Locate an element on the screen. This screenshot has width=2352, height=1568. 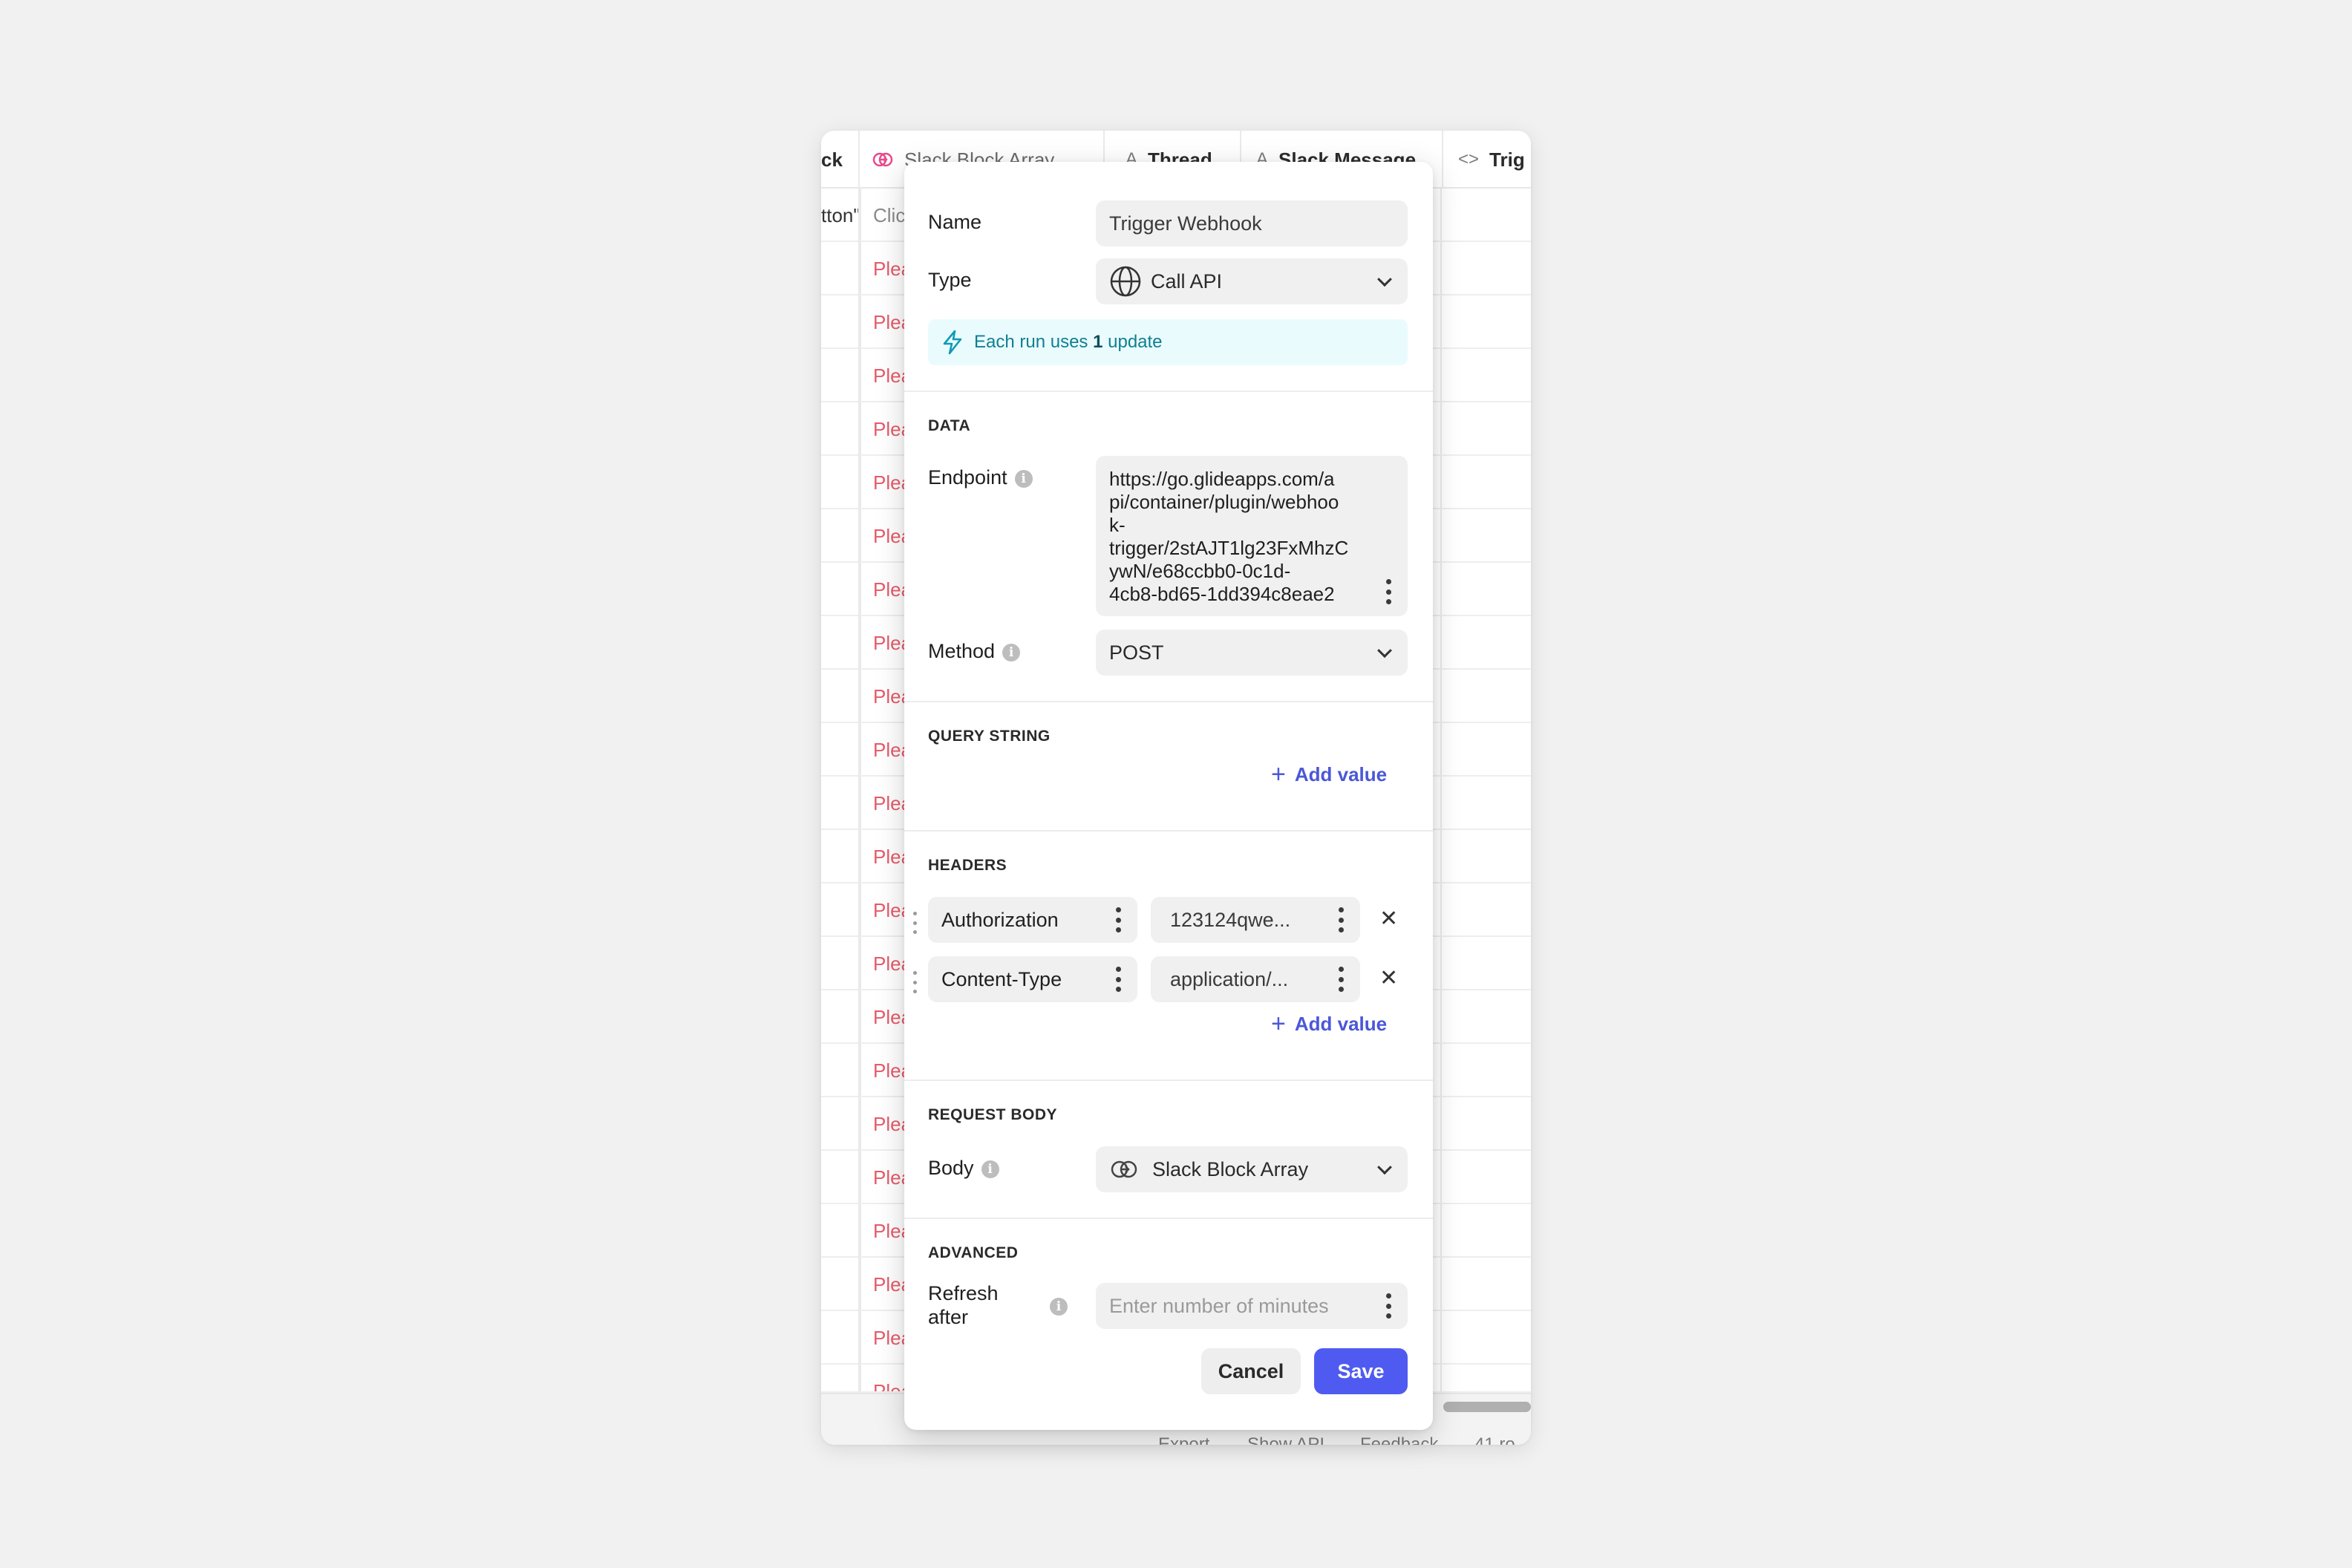
cancel-button: Cancel is located at coordinates (1251, 1371).